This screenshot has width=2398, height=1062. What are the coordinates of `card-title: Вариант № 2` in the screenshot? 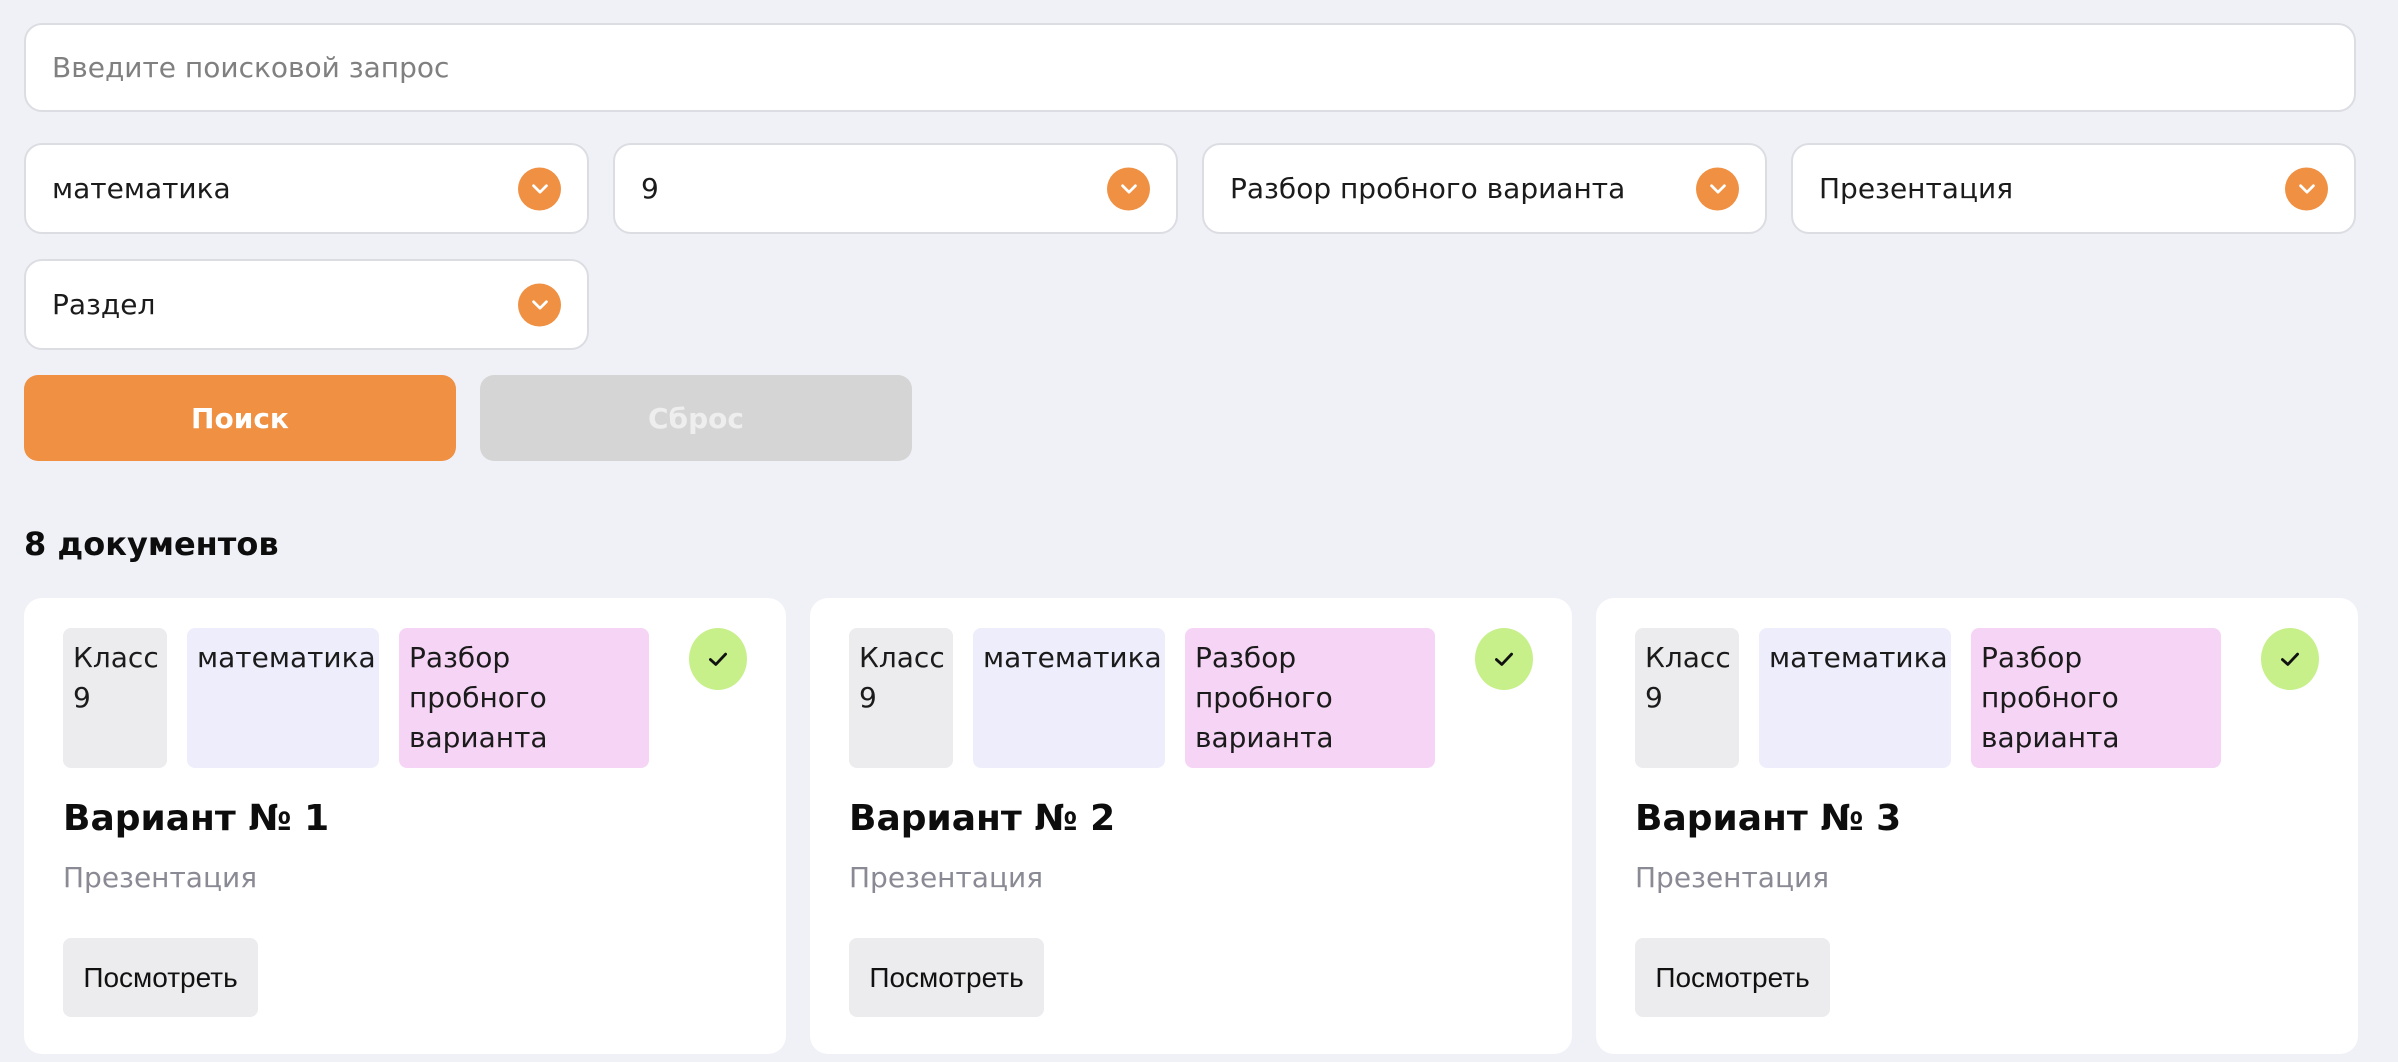 It's located at (982, 818).